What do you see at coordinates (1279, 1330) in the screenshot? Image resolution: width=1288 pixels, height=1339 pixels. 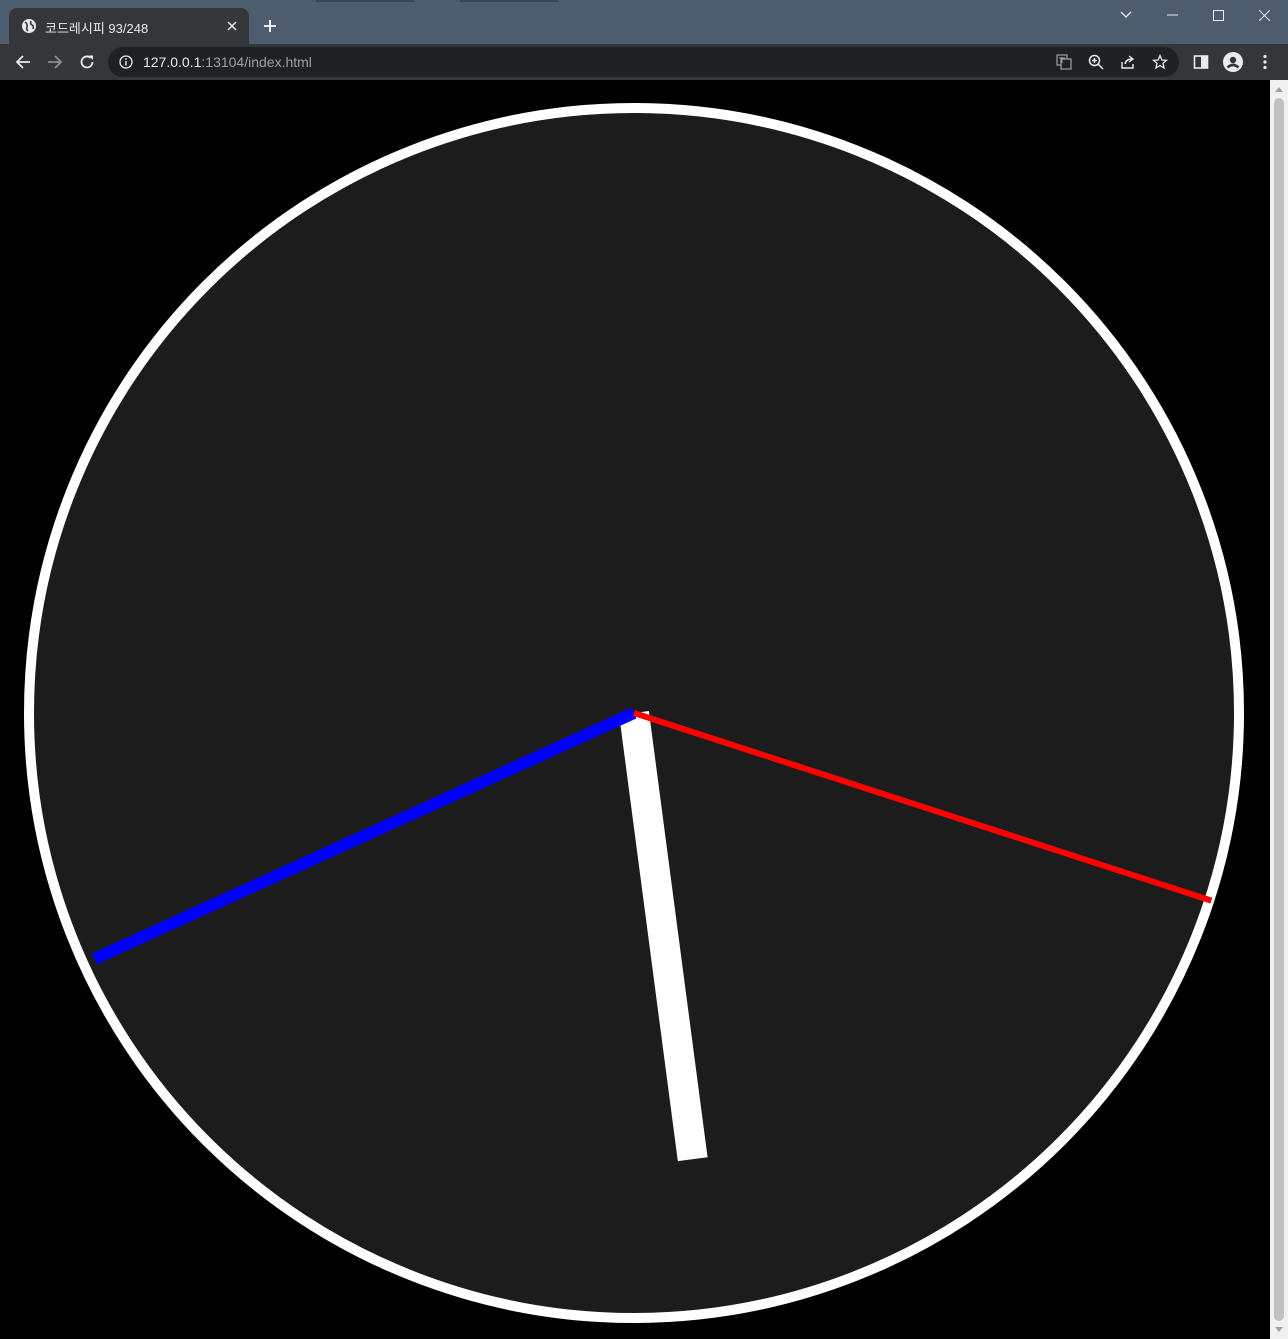 I see `scroll-down-arrow-icon` at bounding box center [1279, 1330].